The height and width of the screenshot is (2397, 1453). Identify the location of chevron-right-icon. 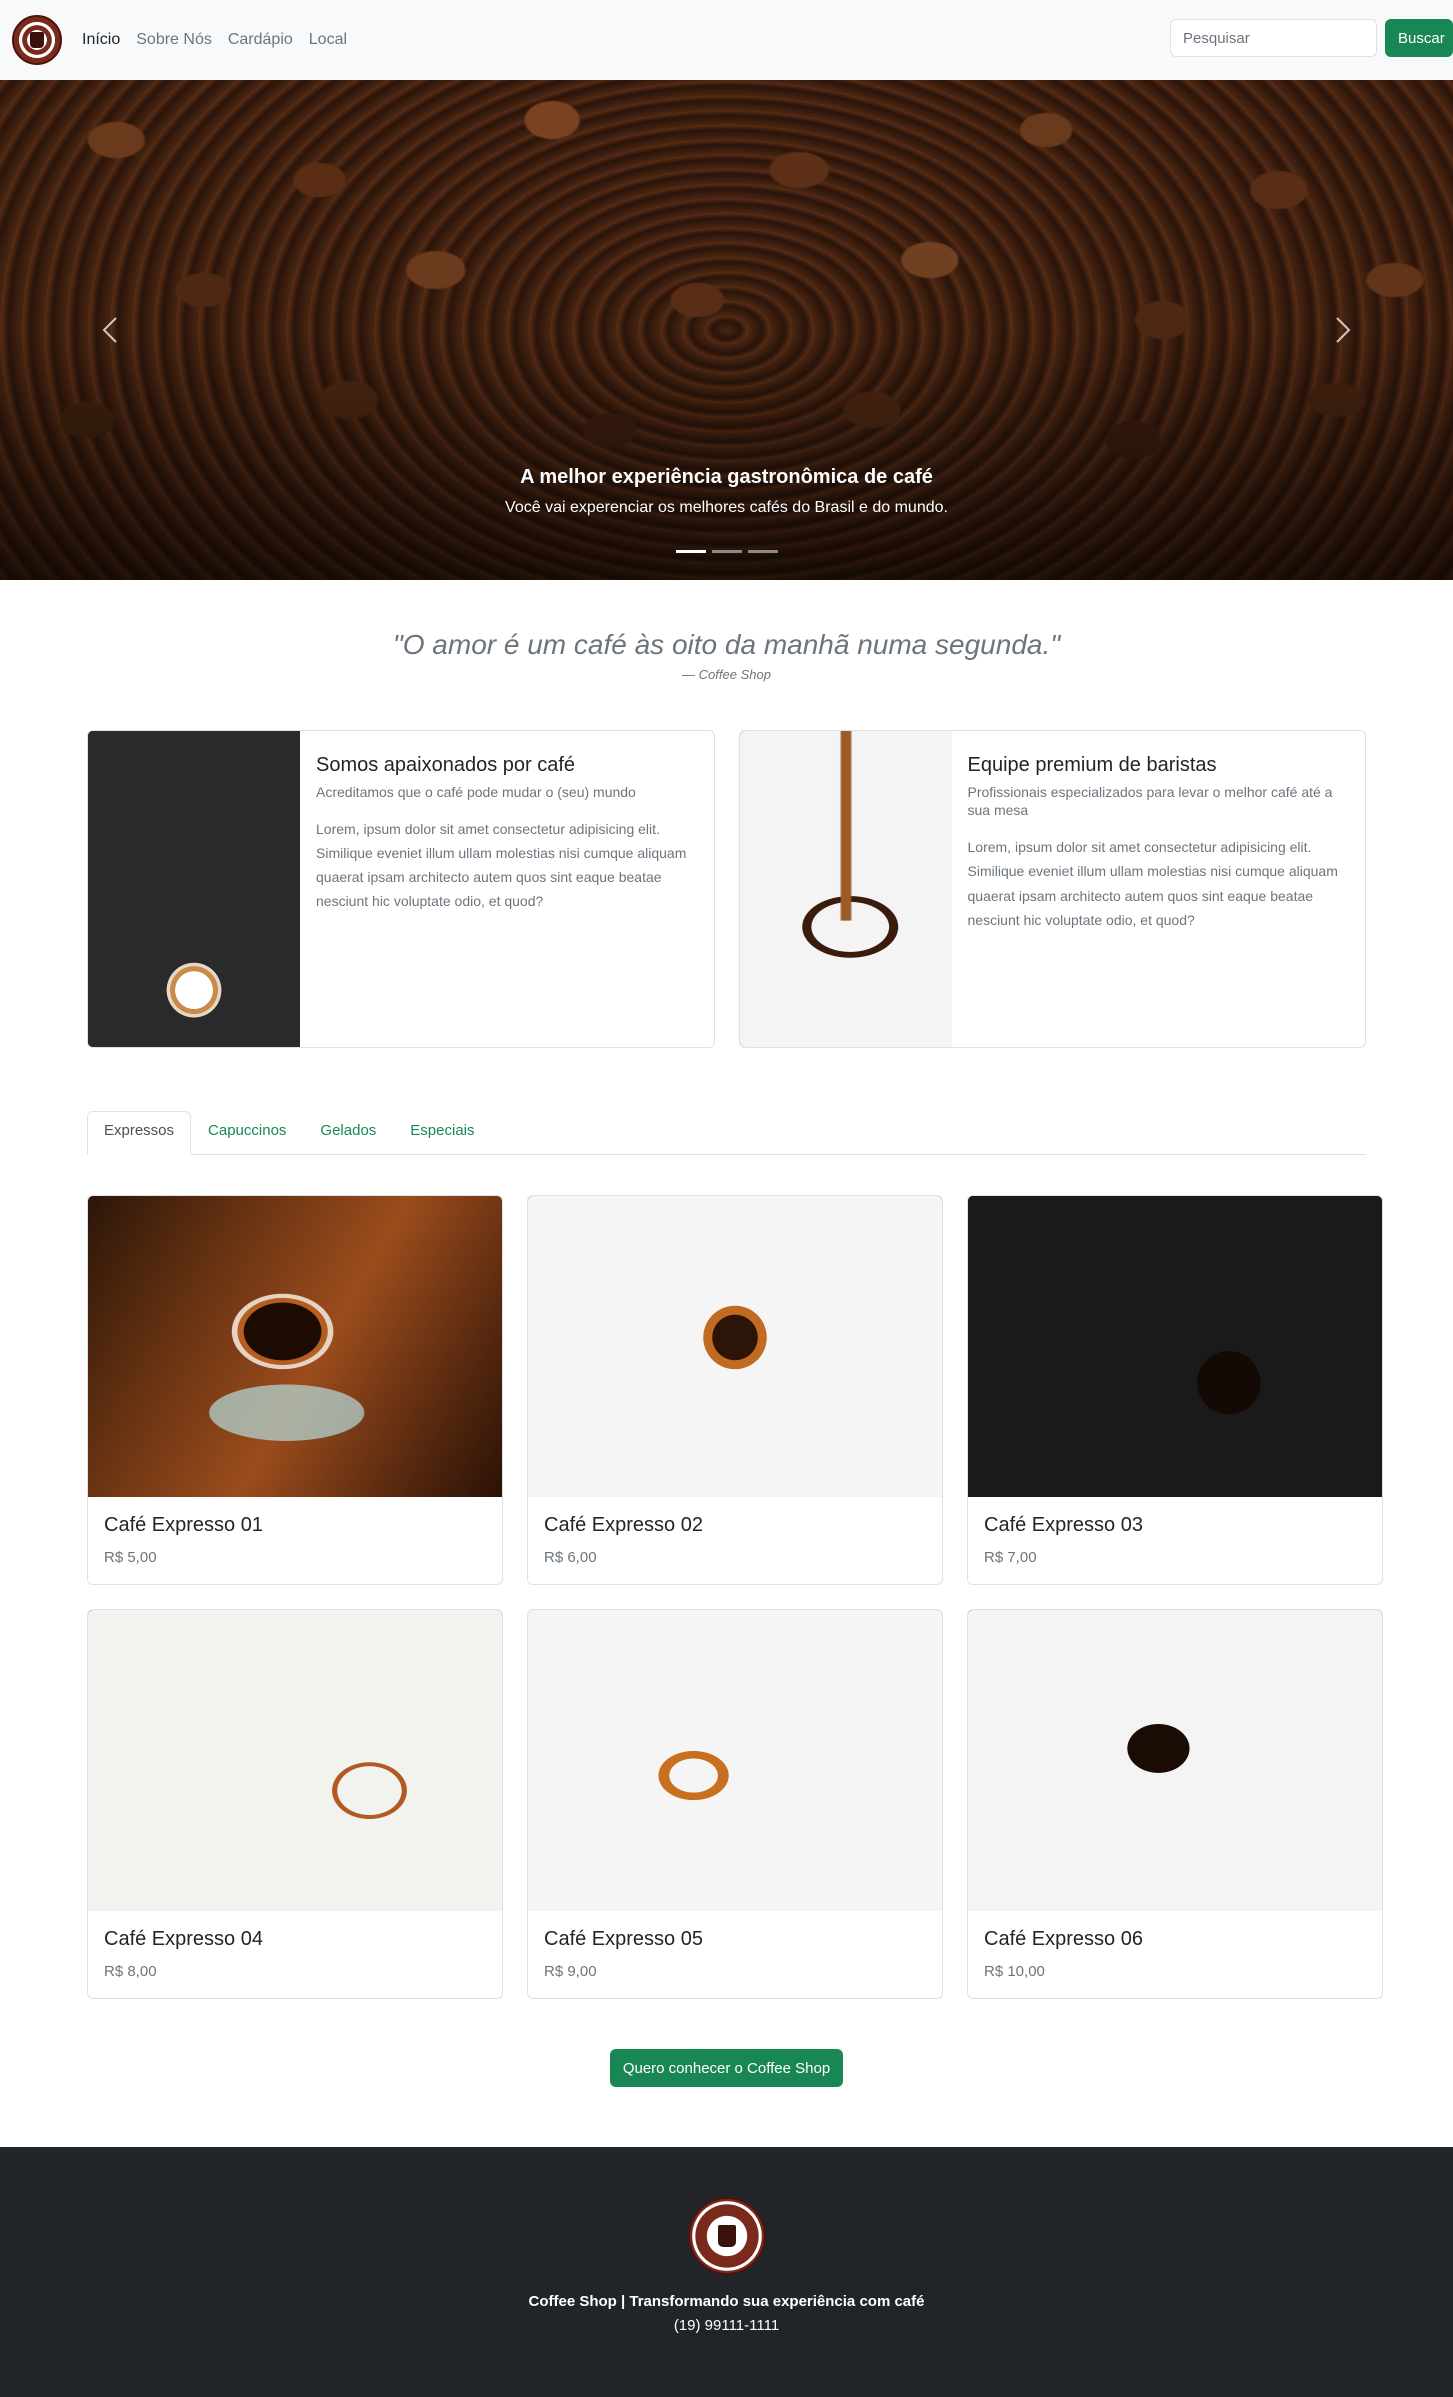
(1343, 330).